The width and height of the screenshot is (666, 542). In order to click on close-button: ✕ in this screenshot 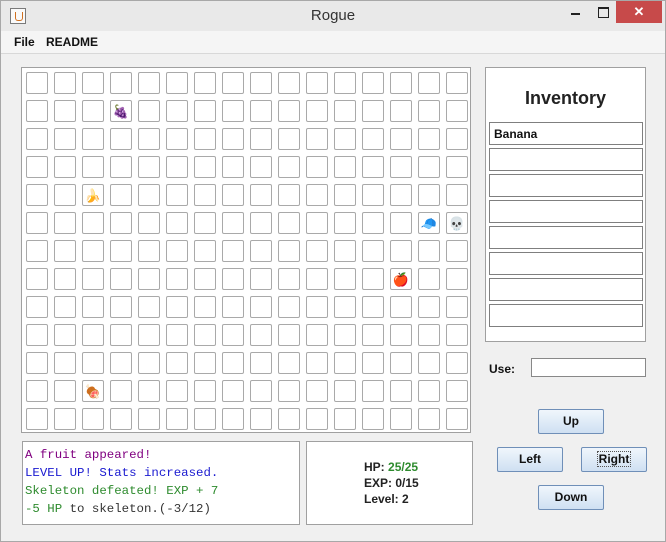, I will do `click(639, 12)`.